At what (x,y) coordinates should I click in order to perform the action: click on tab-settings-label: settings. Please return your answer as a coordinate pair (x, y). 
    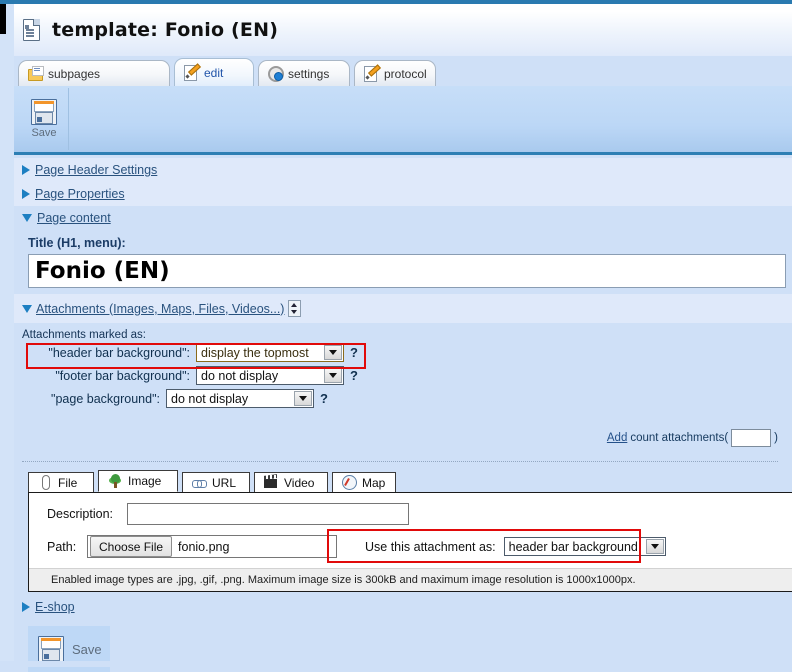
    Looking at the image, I should click on (309, 73).